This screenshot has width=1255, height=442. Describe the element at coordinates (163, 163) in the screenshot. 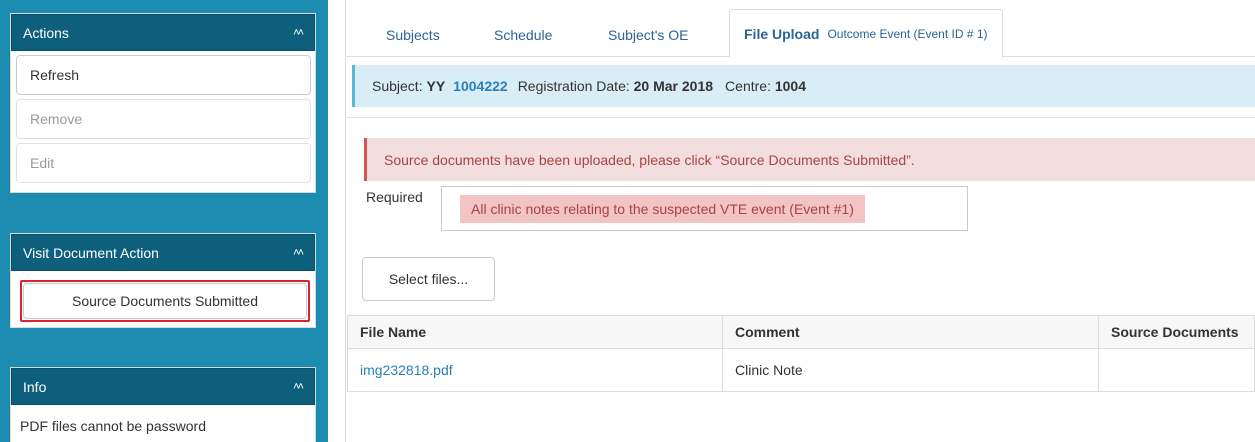

I see `edit-button: Edit` at that location.